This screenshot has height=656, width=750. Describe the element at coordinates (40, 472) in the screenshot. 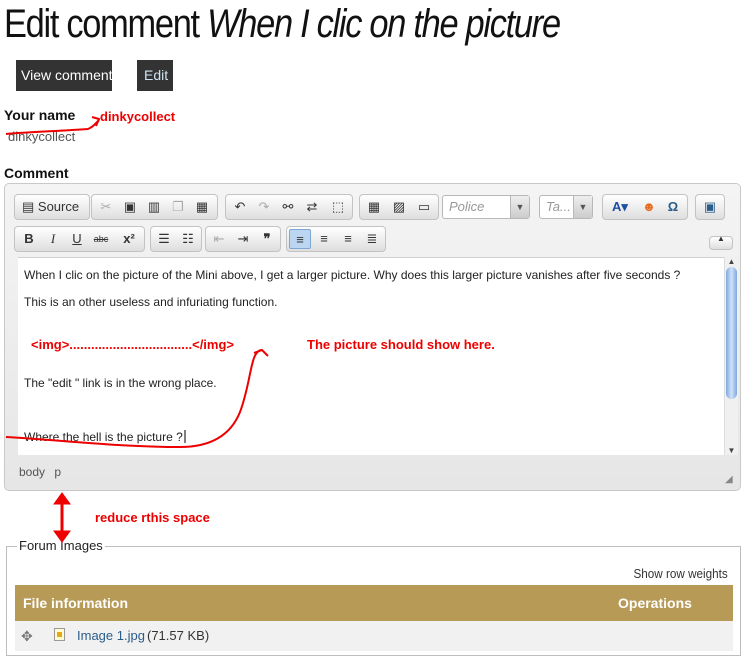

I see `elements-path: body p` at that location.